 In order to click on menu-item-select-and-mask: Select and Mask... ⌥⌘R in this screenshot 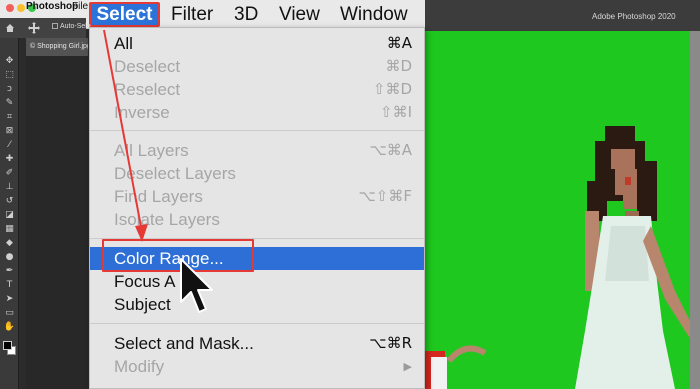, I will do `click(257, 343)`.